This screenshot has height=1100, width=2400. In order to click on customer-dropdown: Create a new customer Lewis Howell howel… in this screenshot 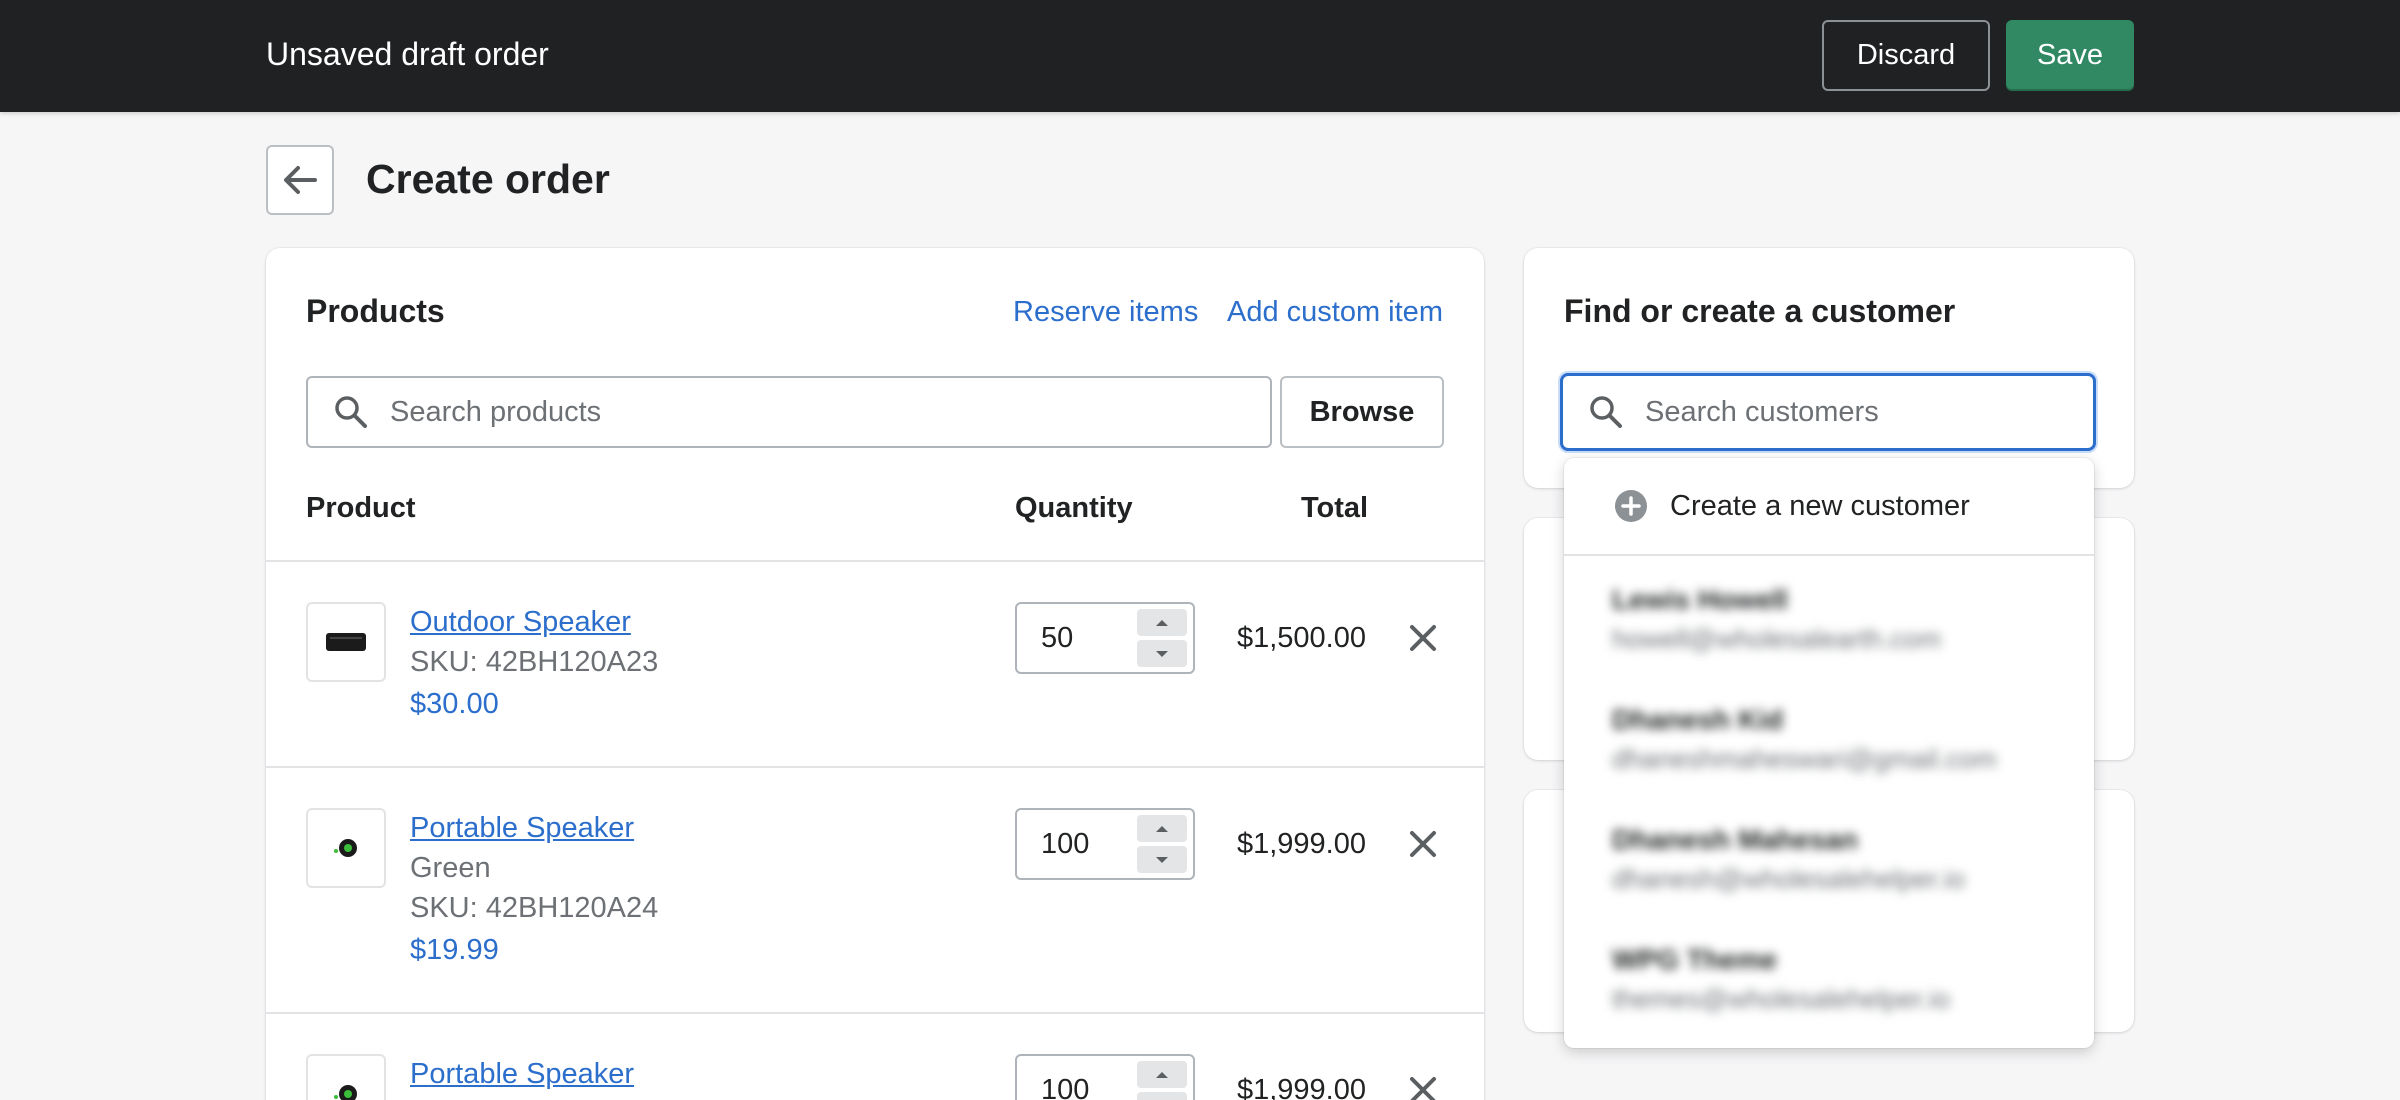, I will do `click(1829, 753)`.